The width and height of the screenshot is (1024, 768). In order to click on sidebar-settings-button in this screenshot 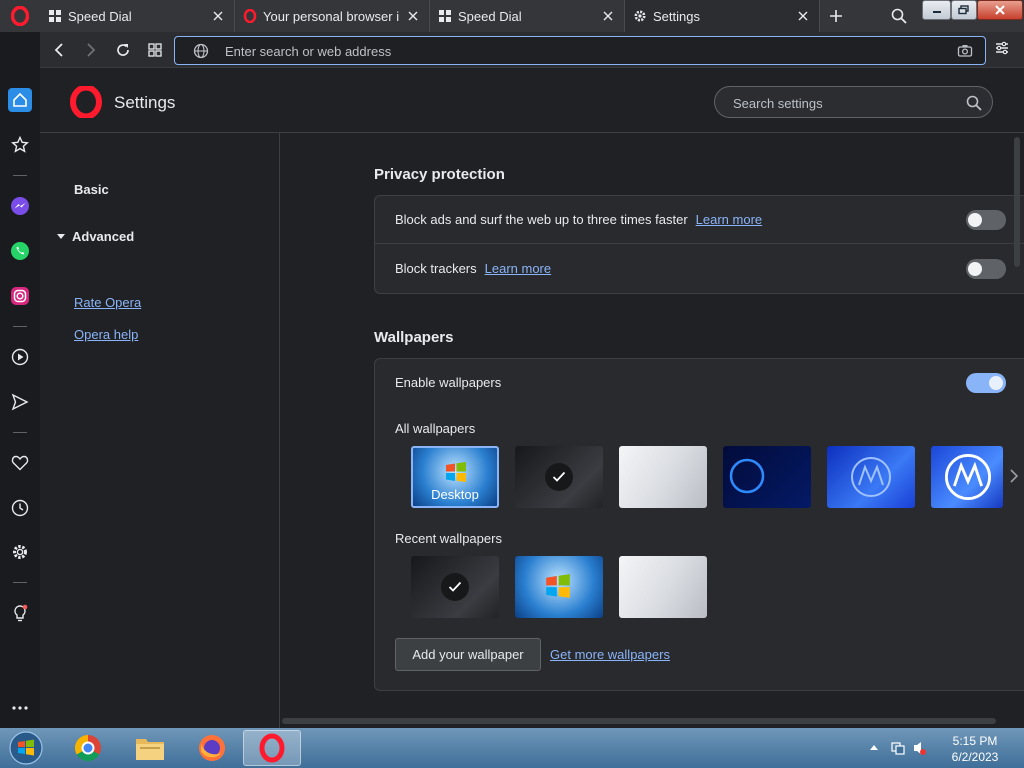, I will do `click(20, 552)`.